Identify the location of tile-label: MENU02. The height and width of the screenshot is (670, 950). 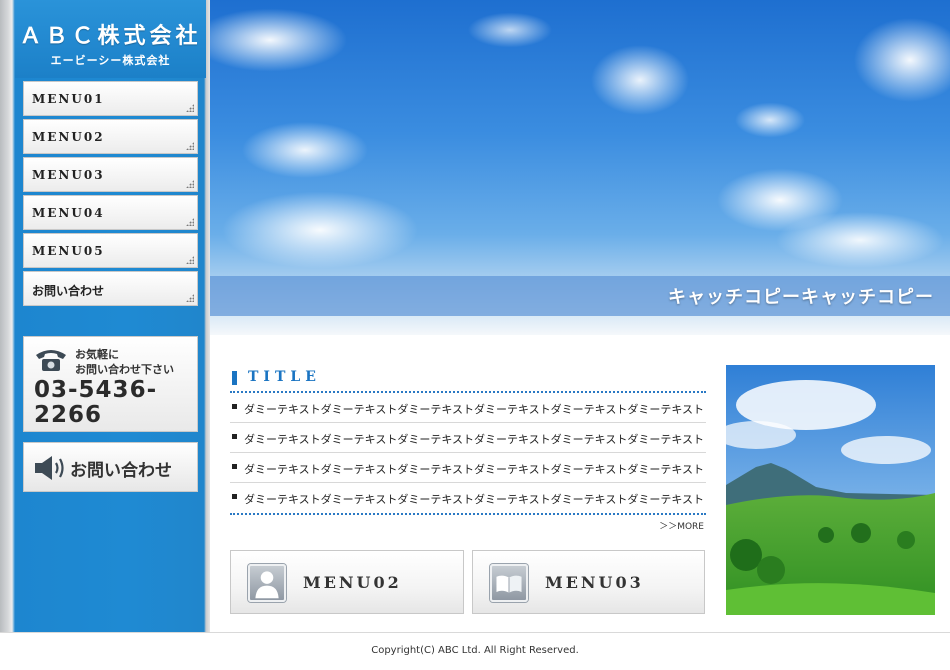
(352, 582).